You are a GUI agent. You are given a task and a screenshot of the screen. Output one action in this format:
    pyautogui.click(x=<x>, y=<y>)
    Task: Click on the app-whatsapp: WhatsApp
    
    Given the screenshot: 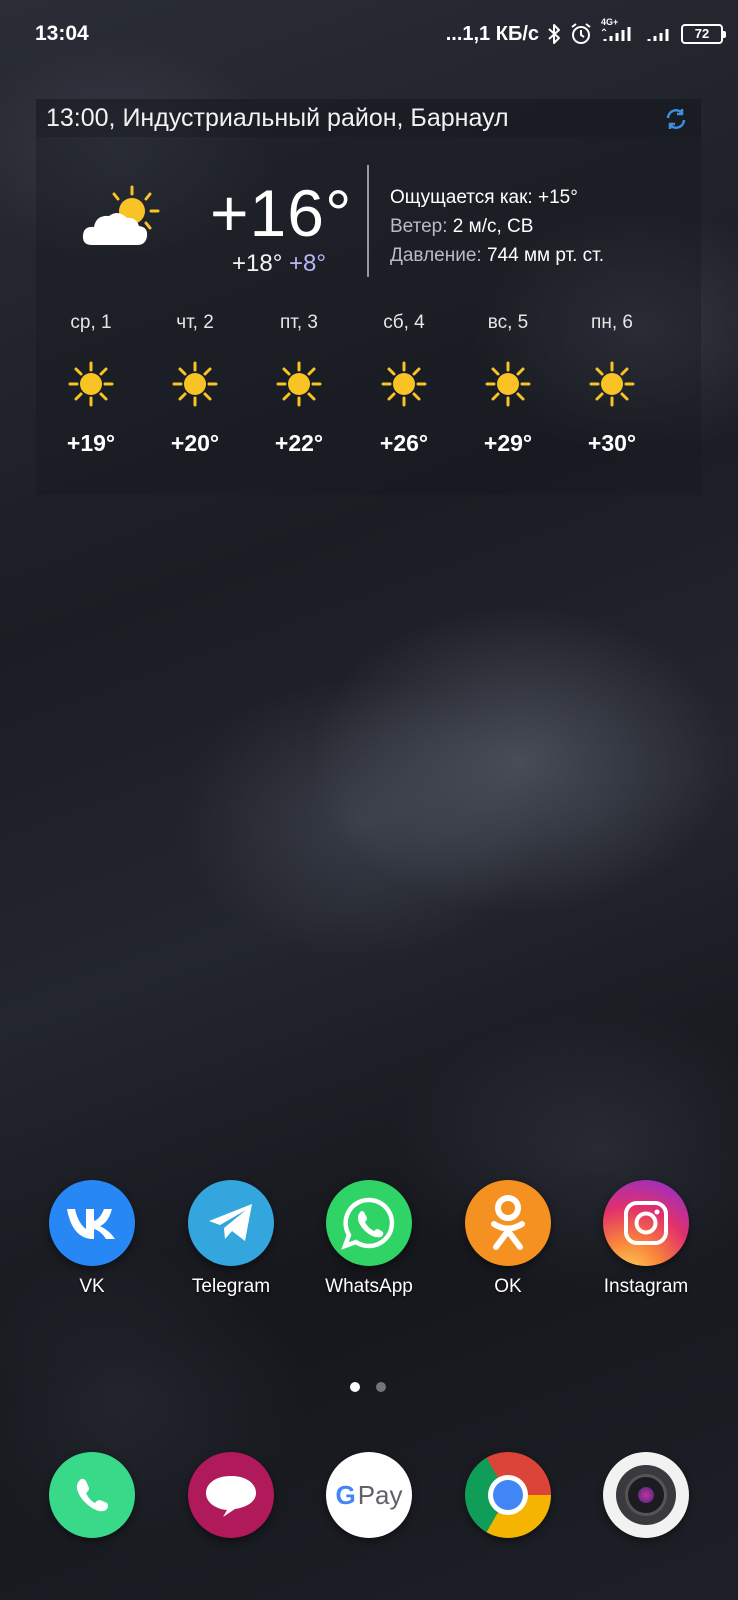 What is the action you would take?
    pyautogui.click(x=369, y=1239)
    